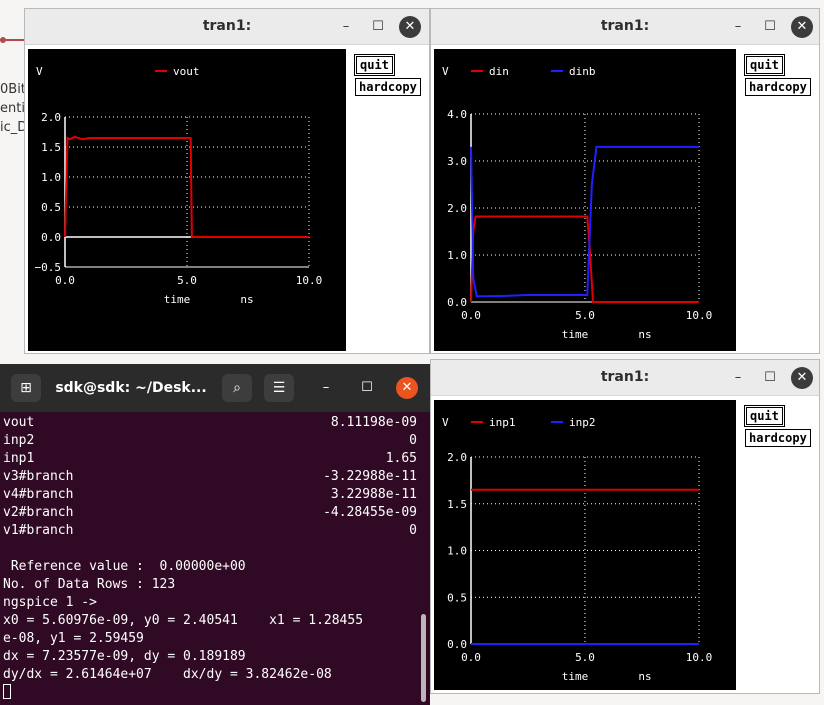 Image resolution: width=824 pixels, height=705 pixels. I want to click on terminal-cursor-line, so click(210, 693).